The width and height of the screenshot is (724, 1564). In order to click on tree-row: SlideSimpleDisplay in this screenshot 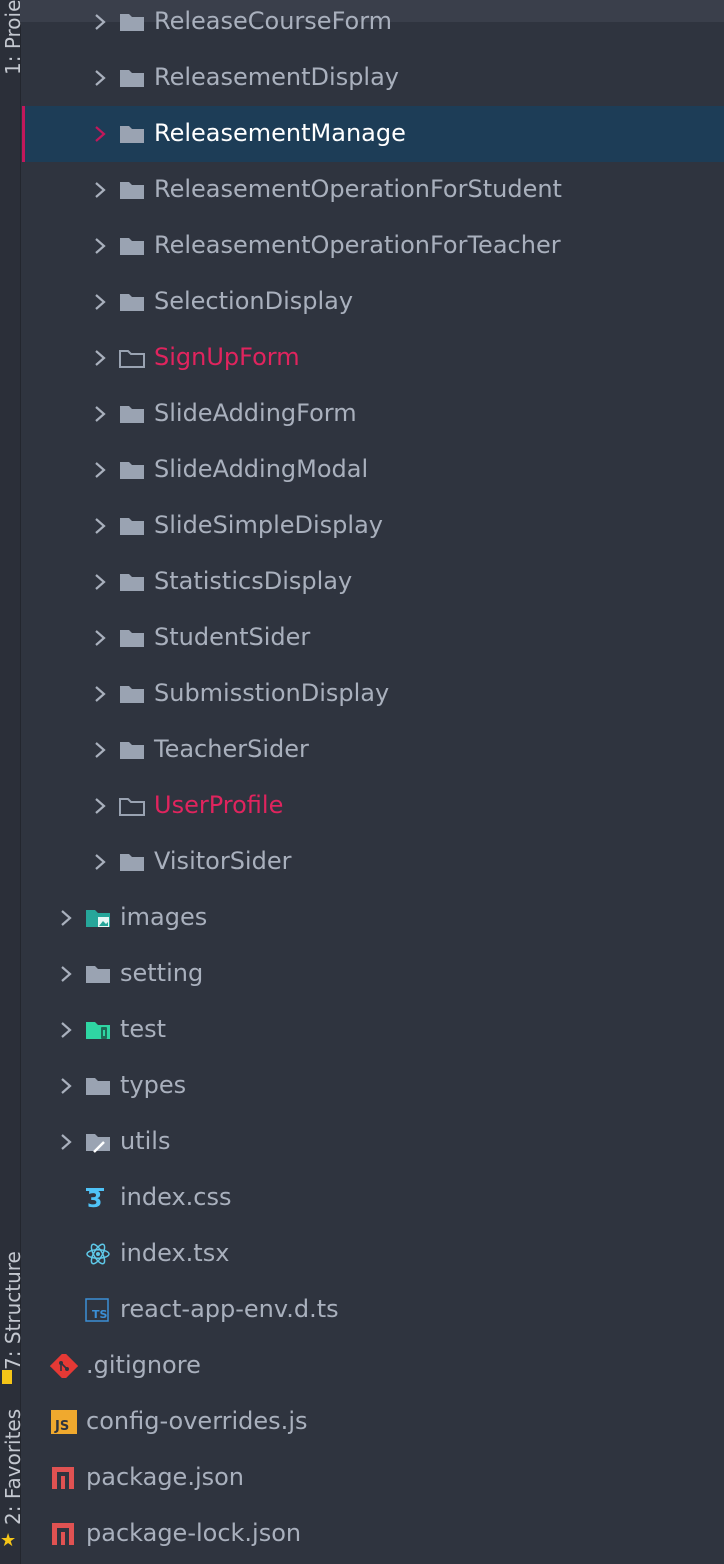, I will do `click(373, 526)`.